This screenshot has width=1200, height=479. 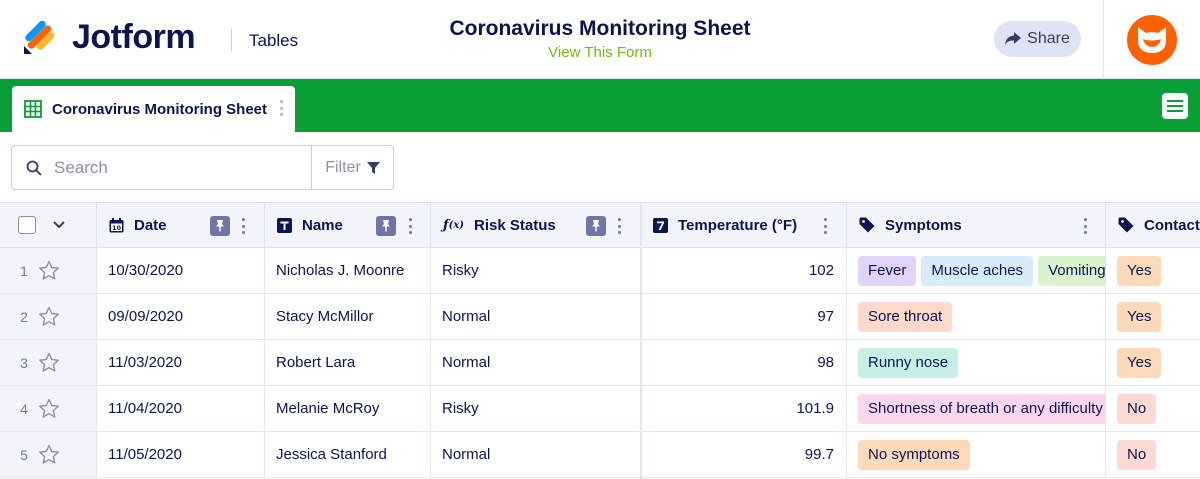 What do you see at coordinates (908, 362) in the screenshot?
I see `symptom-tag: Runny nose` at bounding box center [908, 362].